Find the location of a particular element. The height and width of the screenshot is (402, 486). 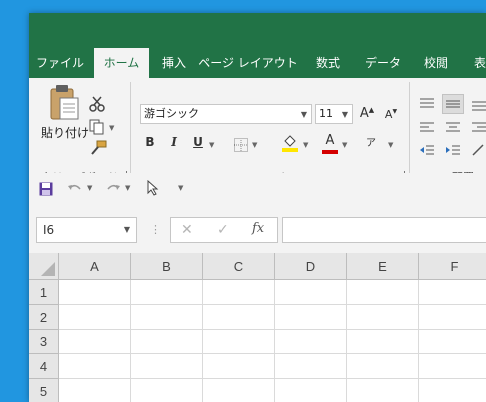

tab-home: ホーム is located at coordinates (121, 63).